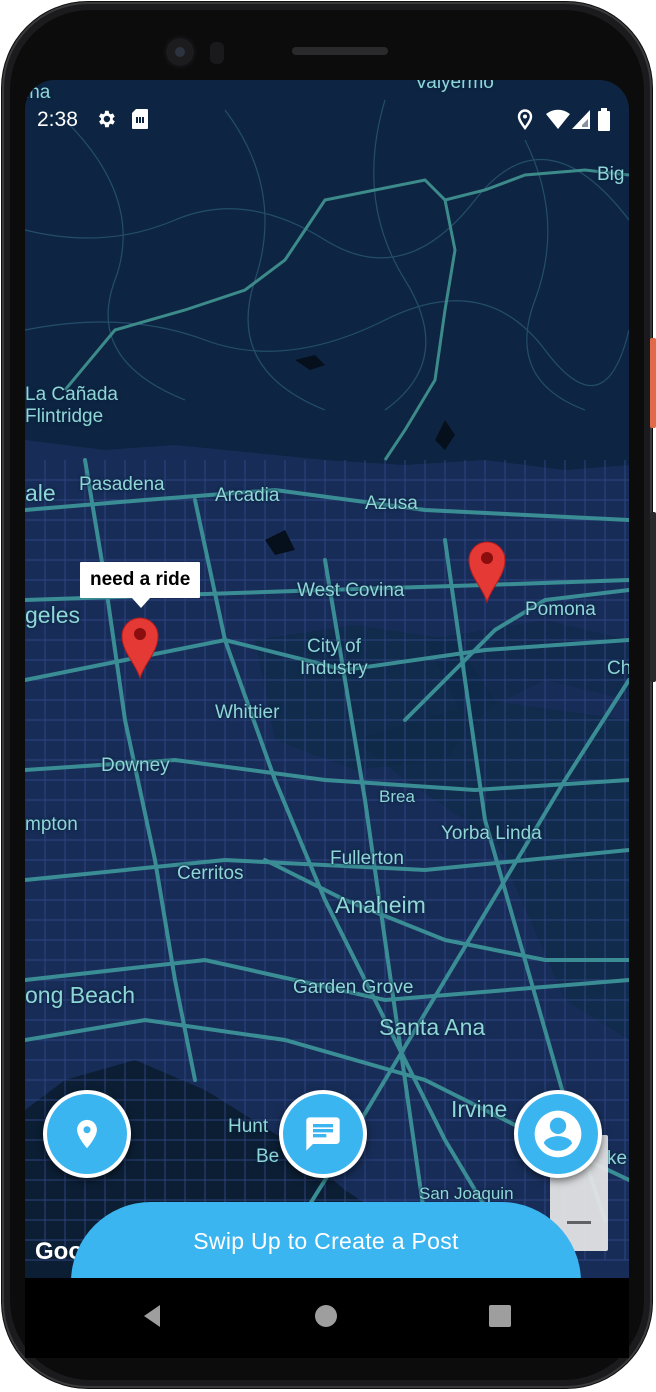 This screenshot has width=656, height=1392. What do you see at coordinates (71, 394) in the screenshot?
I see `map-label-la-canada: La Cañada` at bounding box center [71, 394].